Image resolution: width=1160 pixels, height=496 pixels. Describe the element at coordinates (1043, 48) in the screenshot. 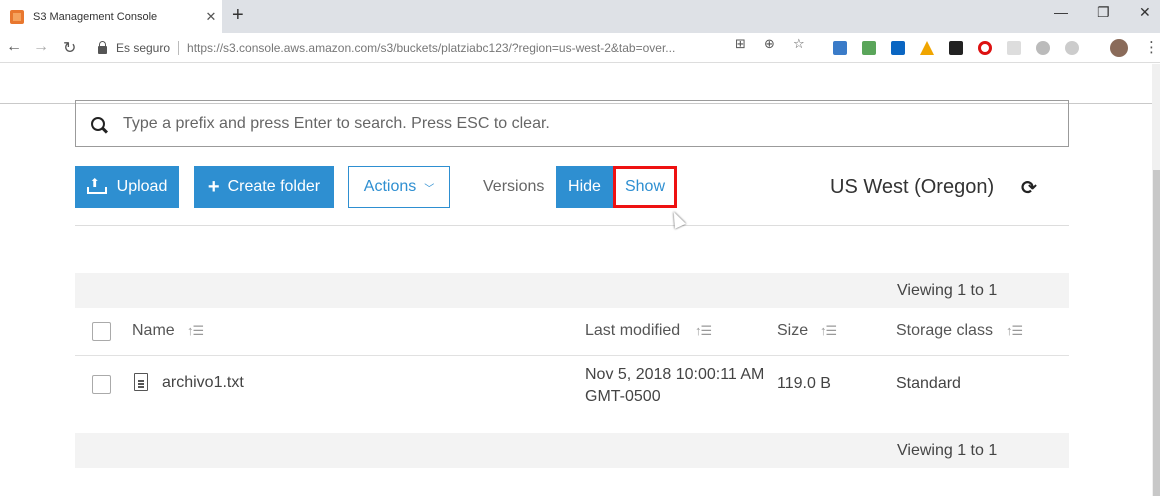

I see `cloud-extension-icon` at that location.